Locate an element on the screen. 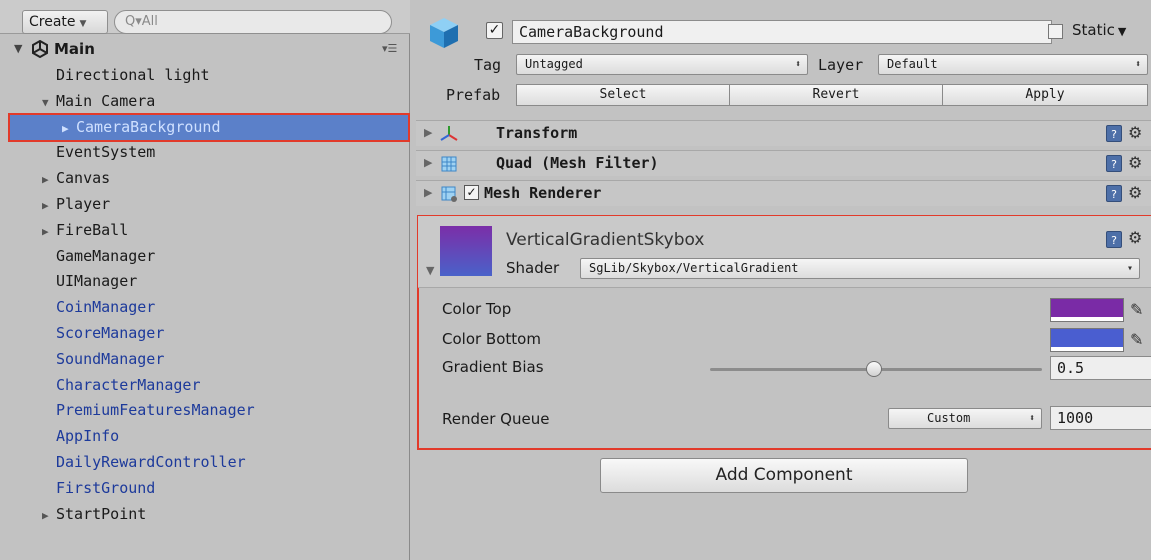 This screenshot has width=1151, height=560. hierarchy-item: GameManager is located at coordinates (98, 256).